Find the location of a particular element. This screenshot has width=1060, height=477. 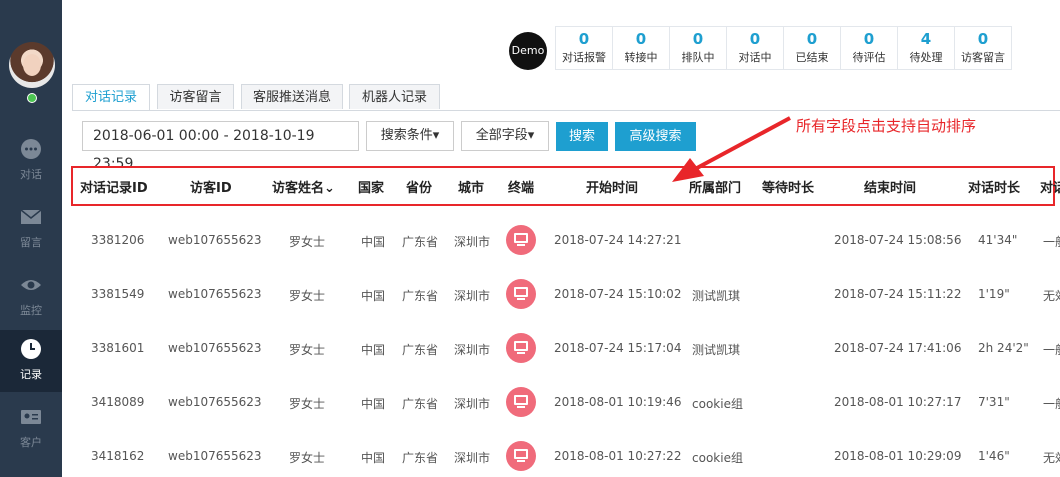

sidebar-item-label: 留言 is located at coordinates (31, 242).